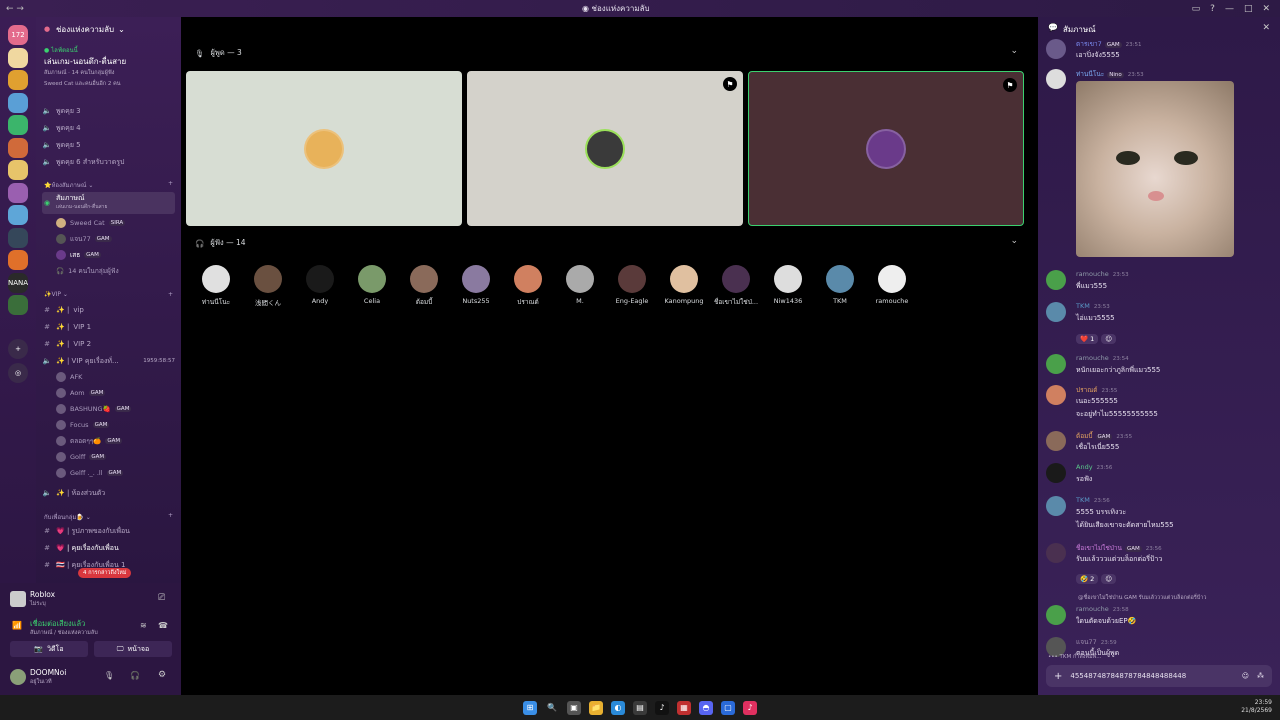 This screenshot has width=1280, height=720. Describe the element at coordinates (1096, 390) in the screenshot. I see `message-author: ปราณต์ 23:55` at that location.